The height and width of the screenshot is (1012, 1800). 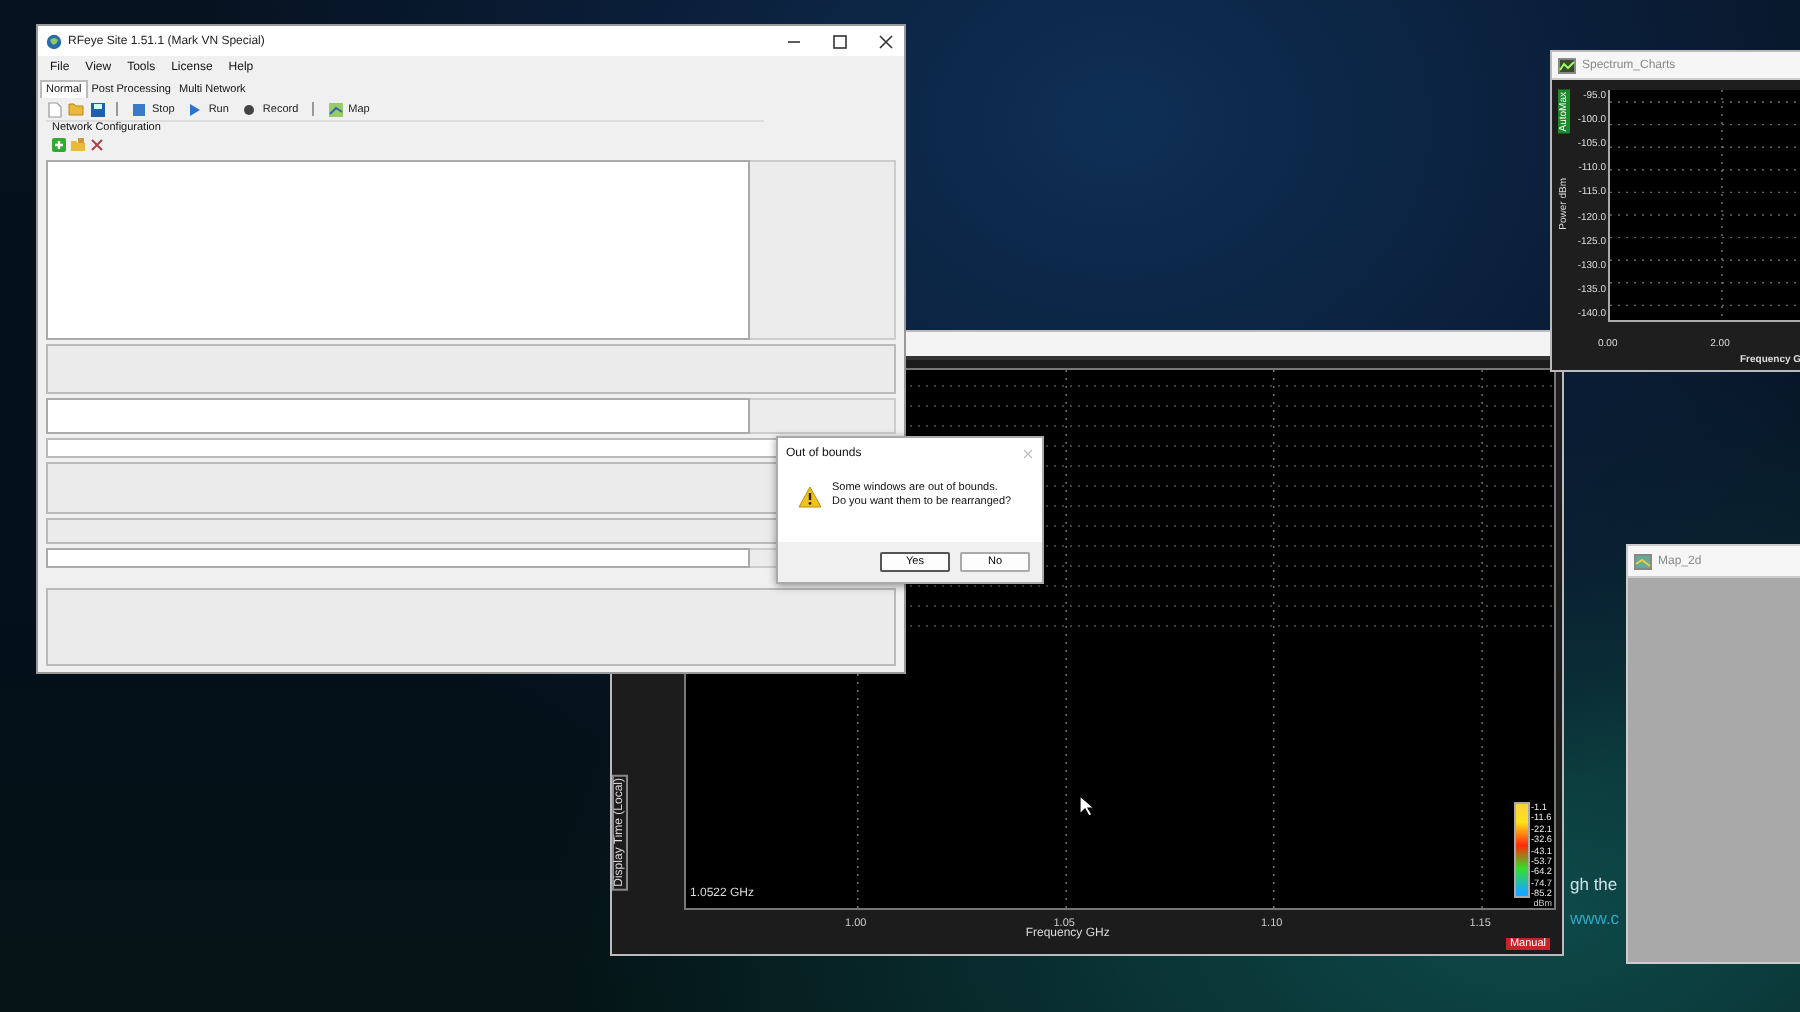 I want to click on stop-icon, so click(x=140, y=109).